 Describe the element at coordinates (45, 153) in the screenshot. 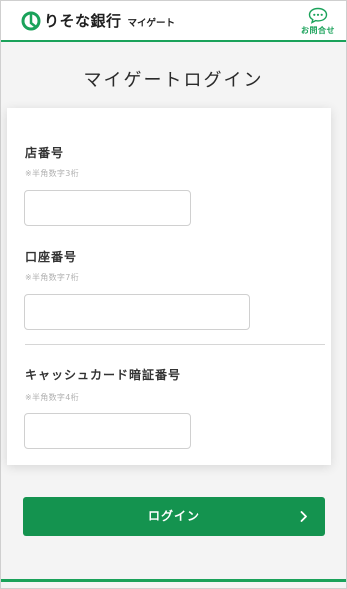

I see `branch-number-label: 店番号` at that location.